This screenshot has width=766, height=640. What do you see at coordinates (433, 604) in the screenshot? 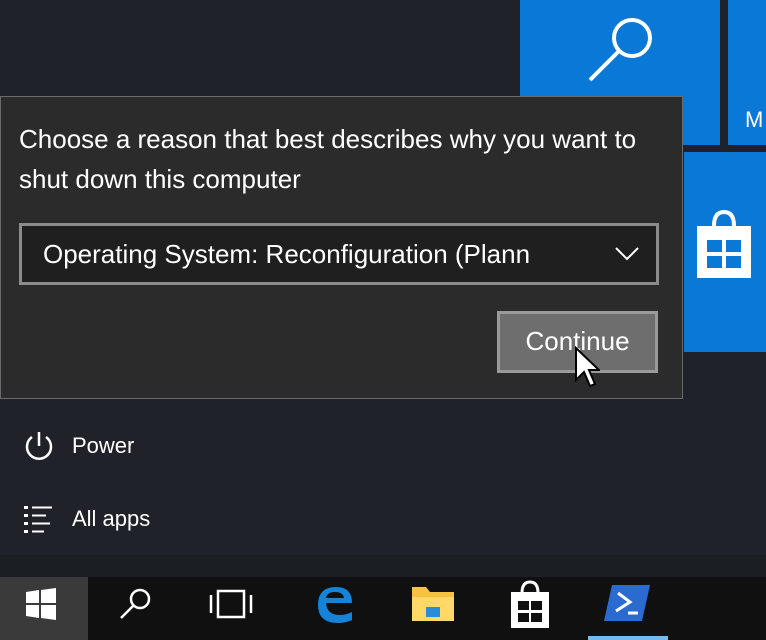
I see `file-explorer-icon` at bounding box center [433, 604].